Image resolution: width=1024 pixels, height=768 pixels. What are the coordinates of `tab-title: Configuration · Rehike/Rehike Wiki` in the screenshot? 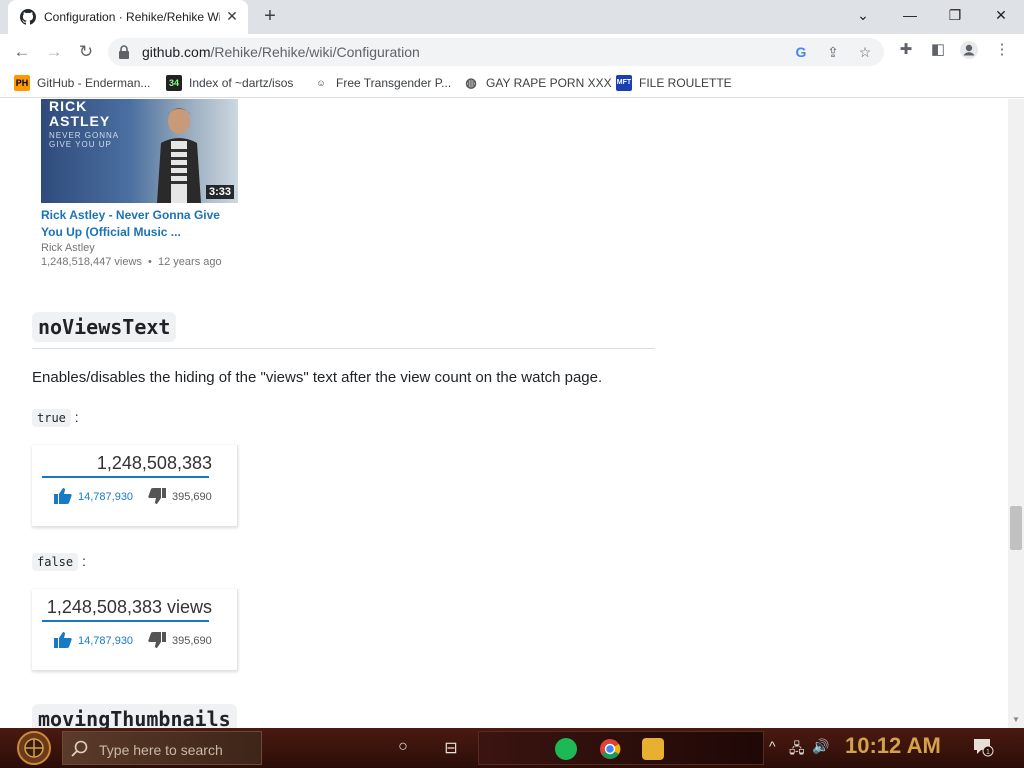 It's located at (132, 17).